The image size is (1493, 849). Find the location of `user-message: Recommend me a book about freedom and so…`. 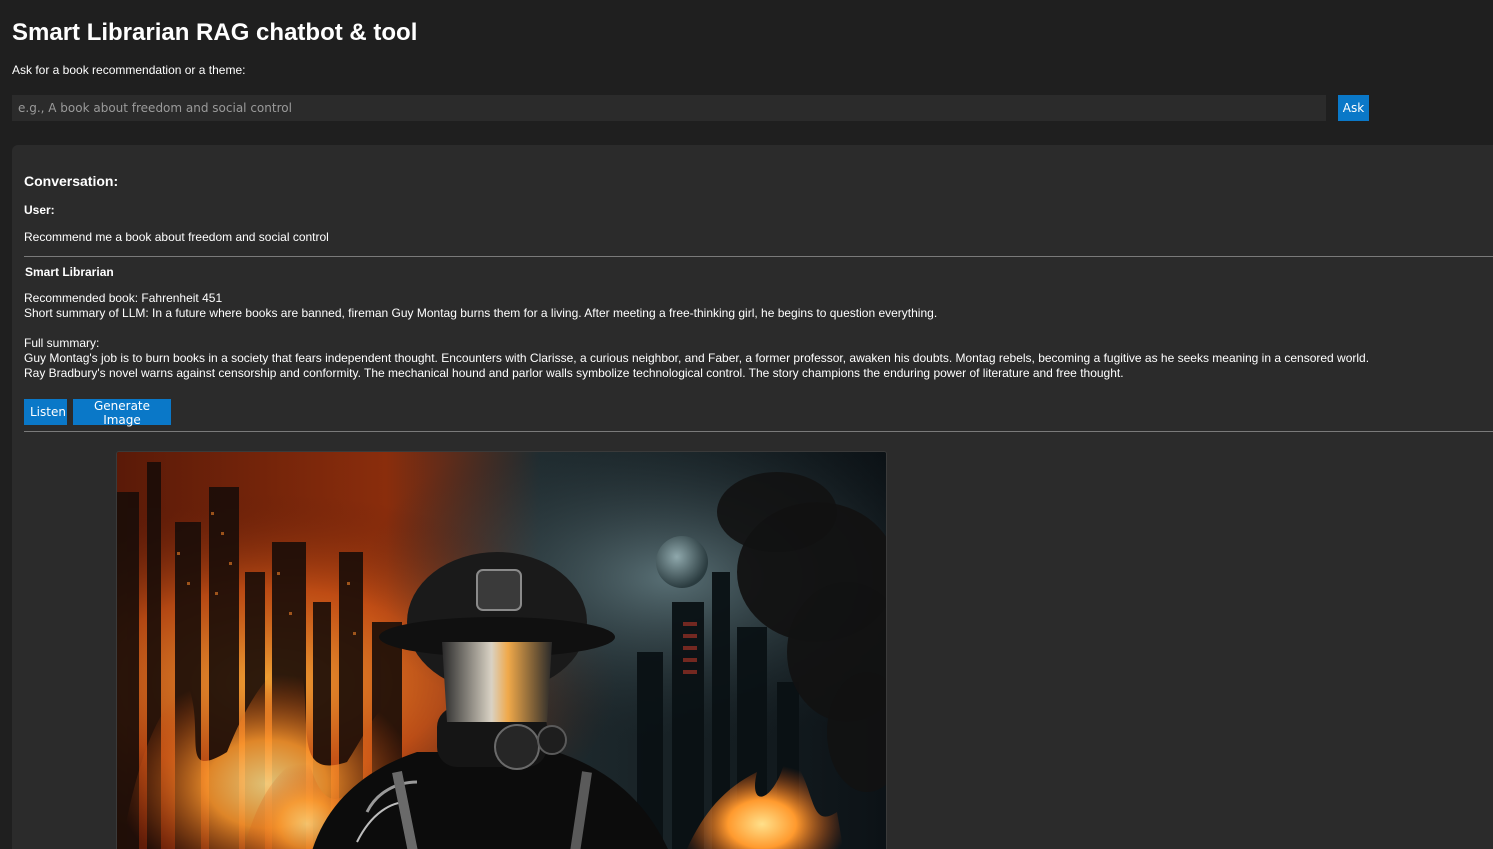

user-message: Recommend me a book about freedom and so… is located at coordinates (176, 237).